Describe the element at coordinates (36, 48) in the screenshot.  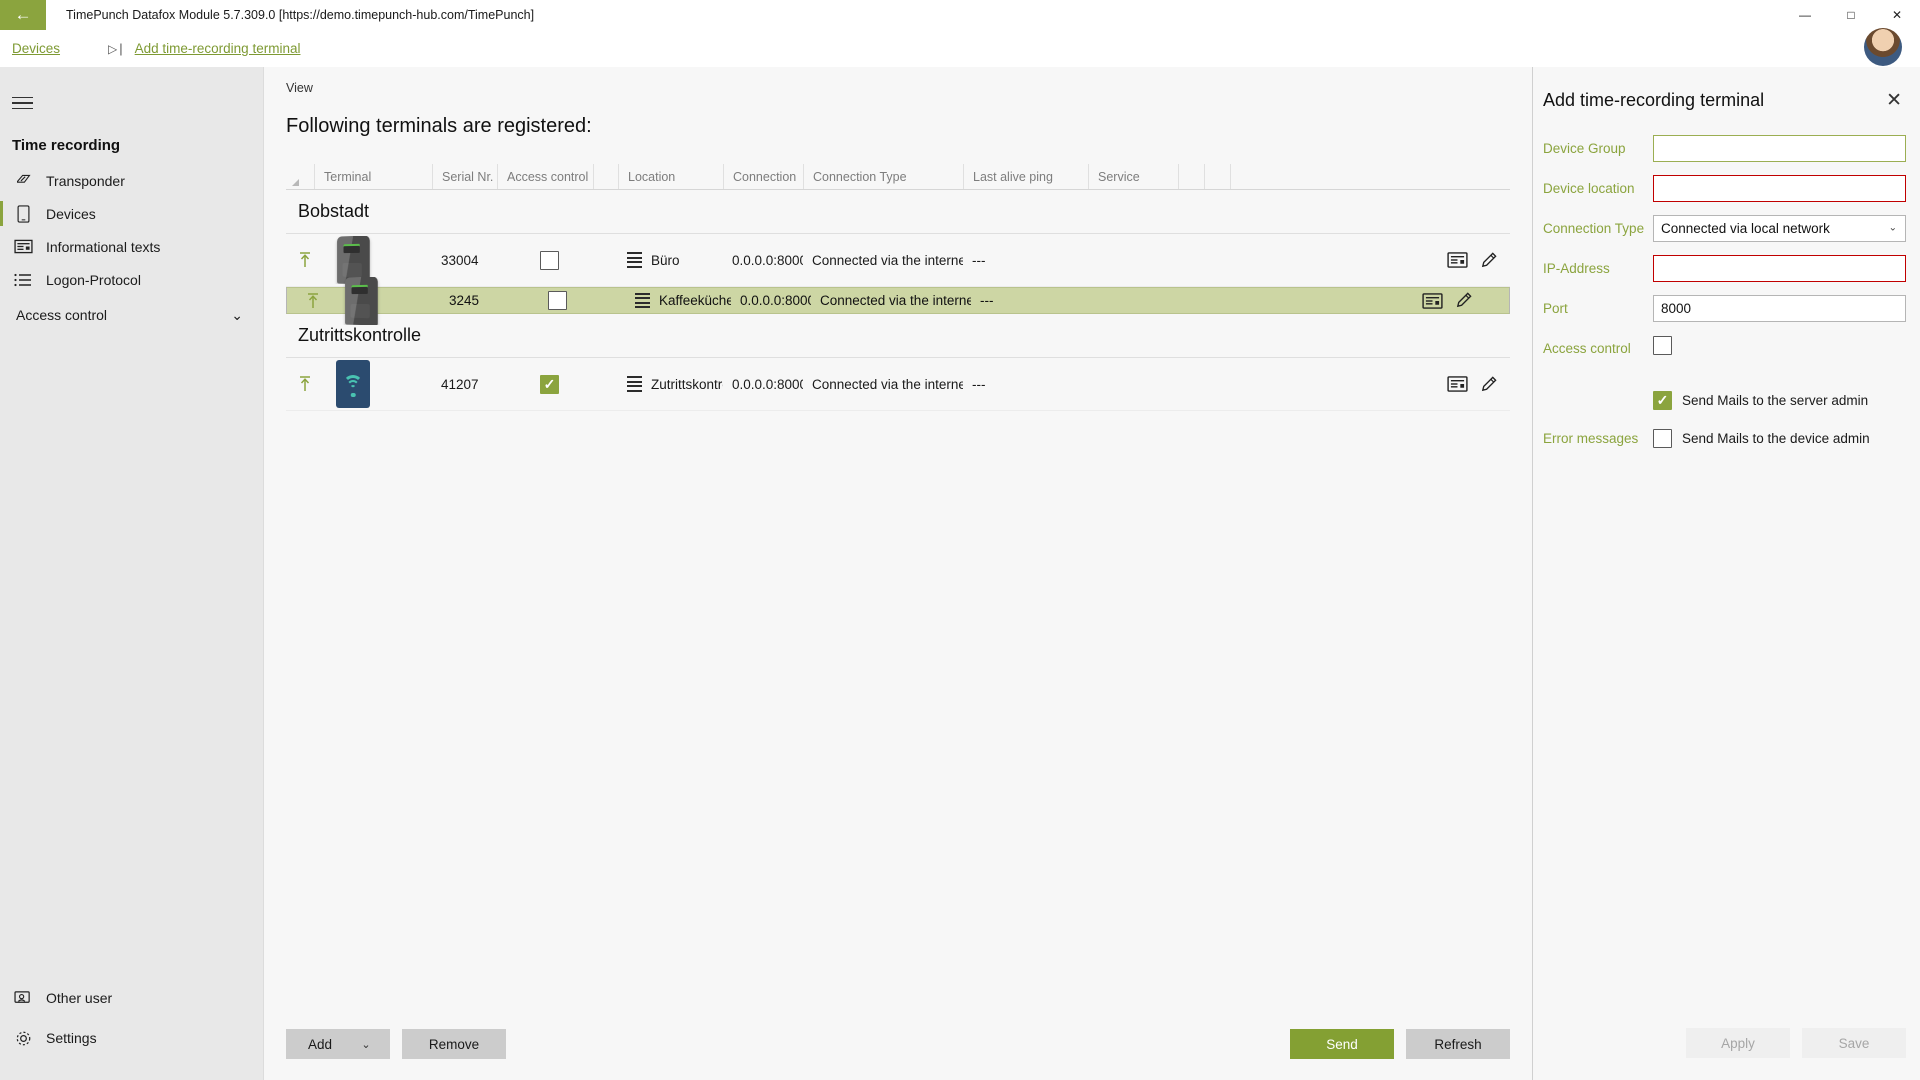
I see `breadcrumb-devices-link: Devices` at that location.